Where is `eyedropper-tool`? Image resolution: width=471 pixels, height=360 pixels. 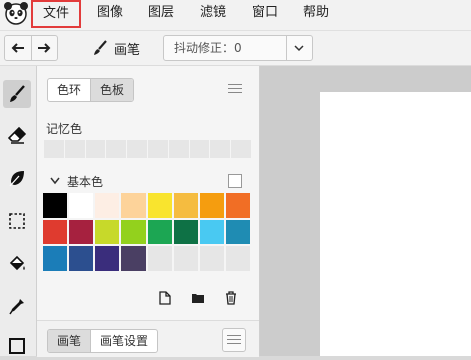 eyedropper-tool is located at coordinates (17, 306).